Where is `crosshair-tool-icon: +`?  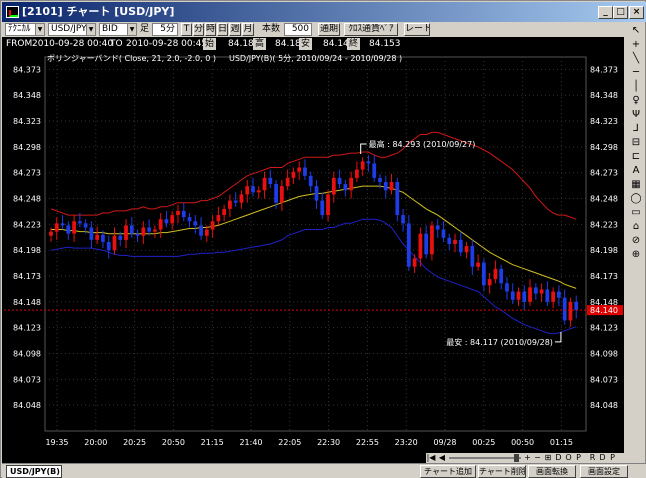
crosshair-tool-icon: + is located at coordinates (636, 44).